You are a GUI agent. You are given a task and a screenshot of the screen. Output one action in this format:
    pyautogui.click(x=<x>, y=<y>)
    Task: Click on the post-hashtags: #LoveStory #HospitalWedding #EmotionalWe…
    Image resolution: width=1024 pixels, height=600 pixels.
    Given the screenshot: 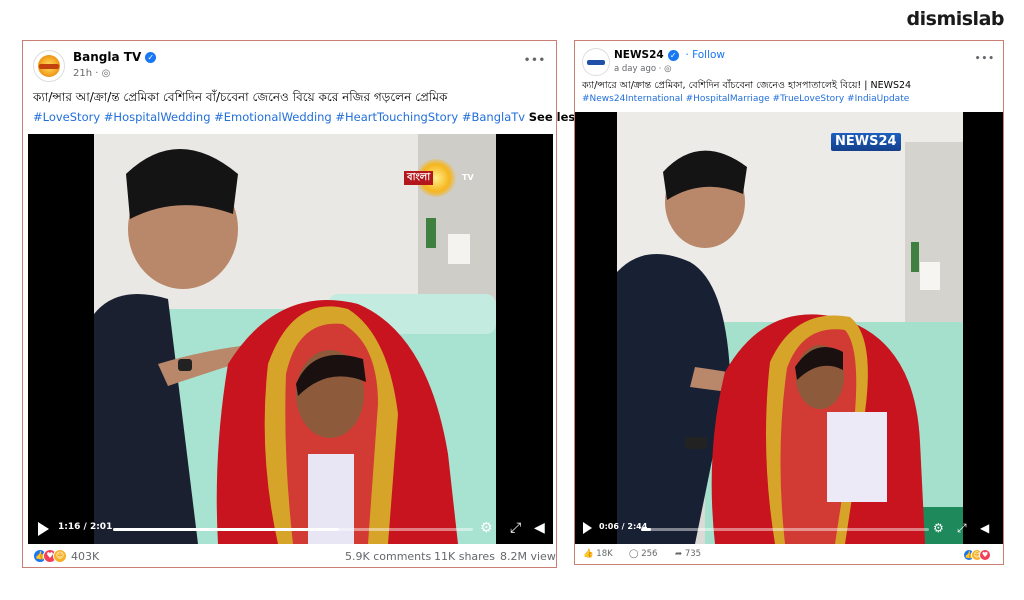 What is the action you would take?
    pyautogui.click(x=307, y=117)
    